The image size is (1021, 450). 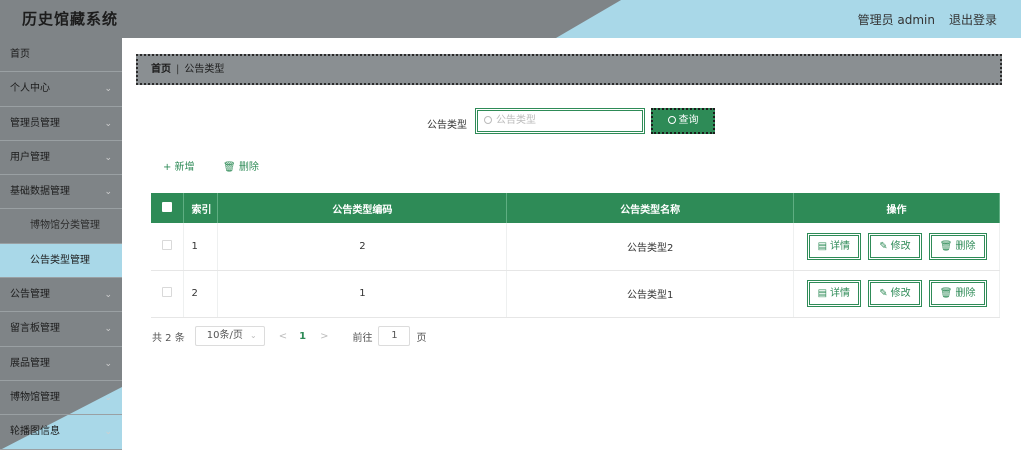 I want to click on page-suffix: 页, so click(x=421, y=338).